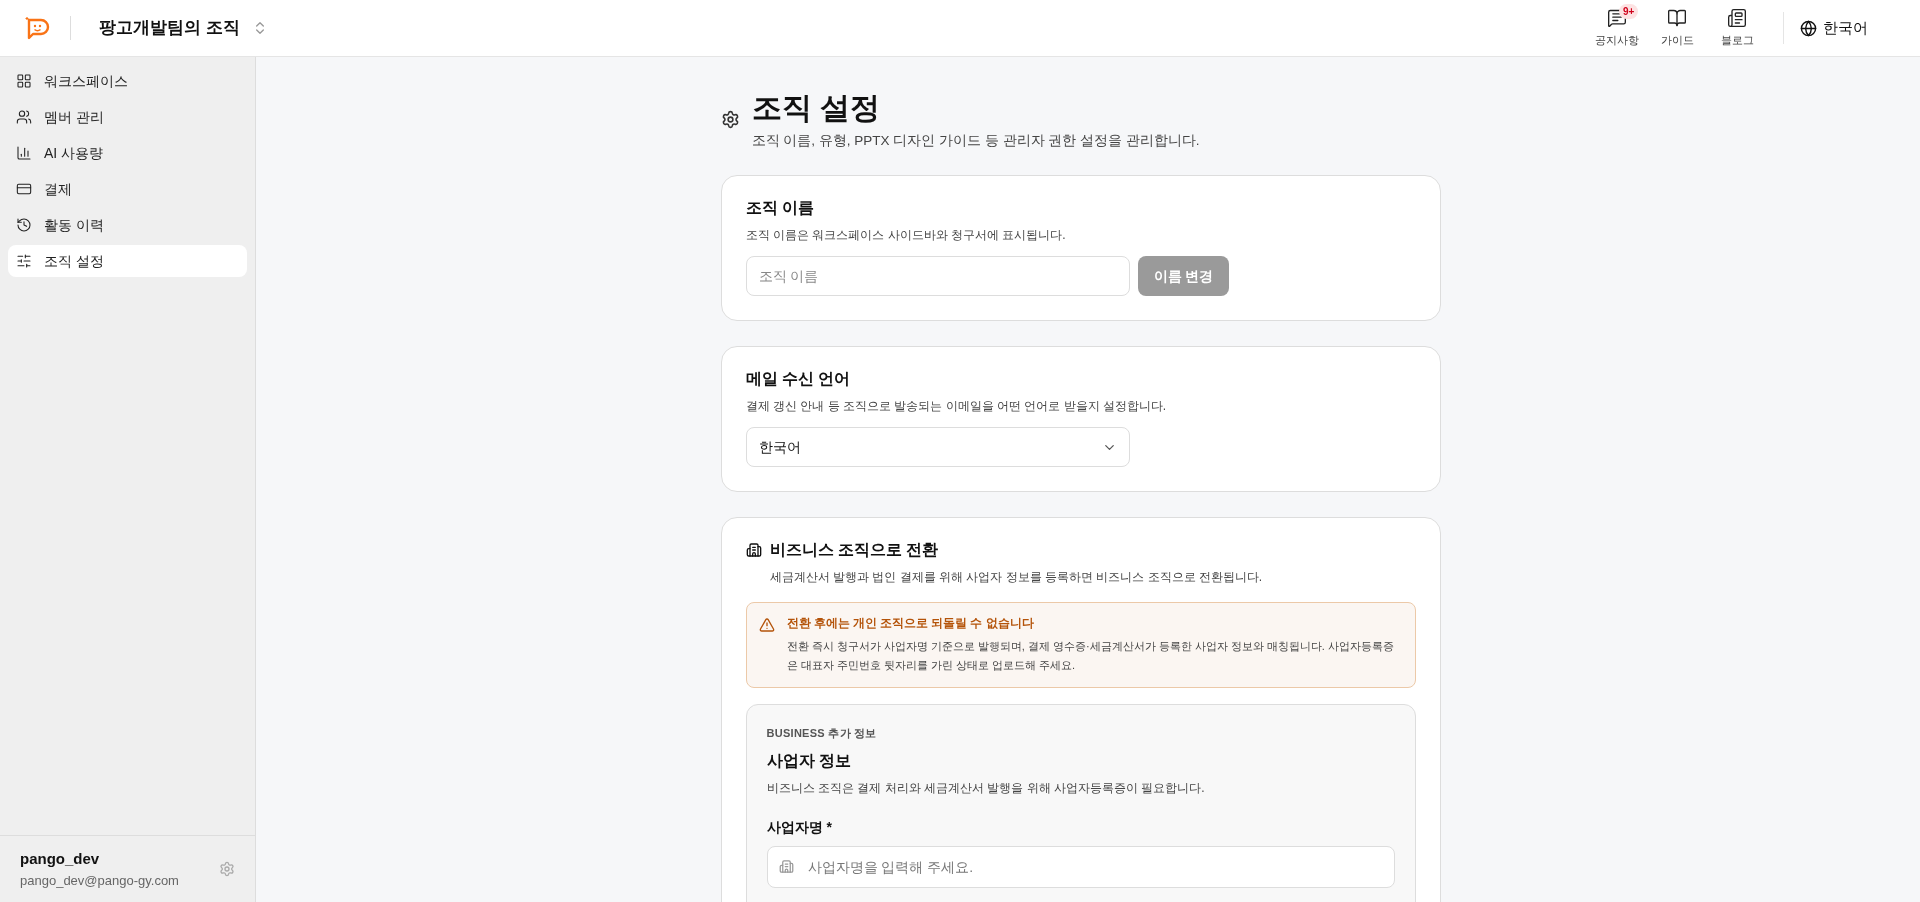  What do you see at coordinates (24, 153) in the screenshot?
I see `bar-chart-icon` at bounding box center [24, 153].